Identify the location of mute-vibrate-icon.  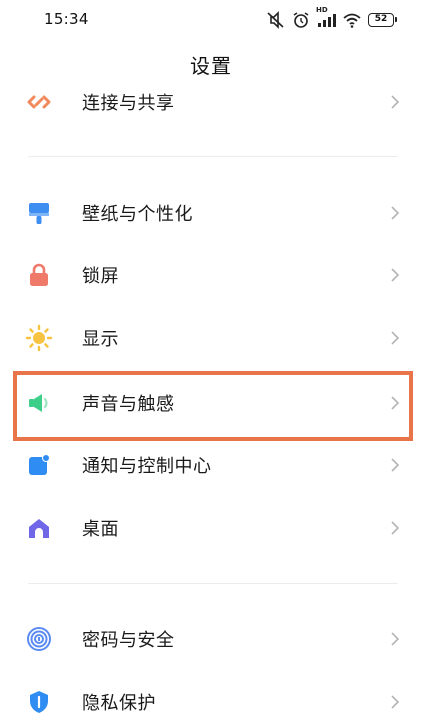
(276, 20).